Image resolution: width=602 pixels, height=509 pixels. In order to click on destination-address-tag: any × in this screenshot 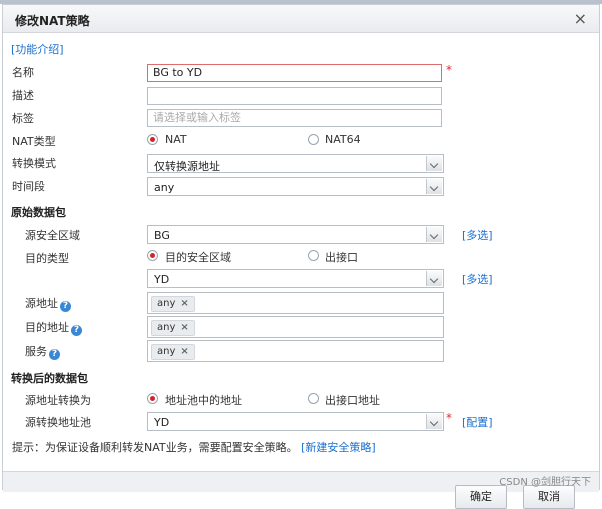, I will do `click(173, 328)`.